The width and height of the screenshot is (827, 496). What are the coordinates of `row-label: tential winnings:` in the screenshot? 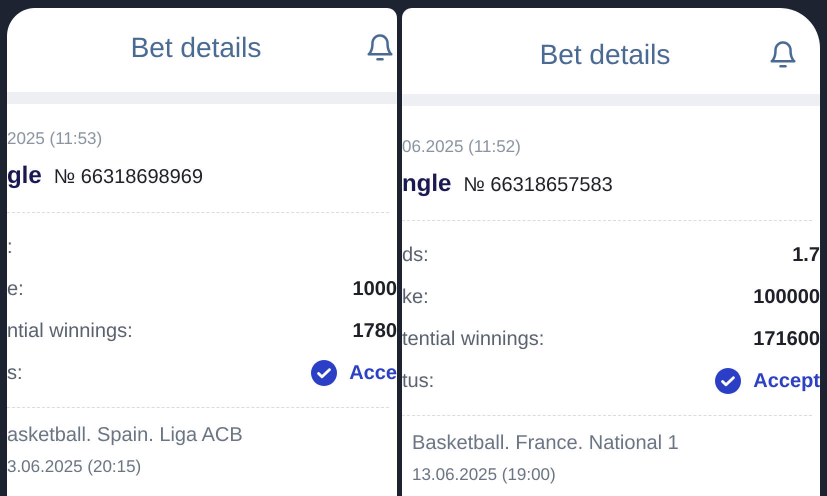 It's located at (473, 339).